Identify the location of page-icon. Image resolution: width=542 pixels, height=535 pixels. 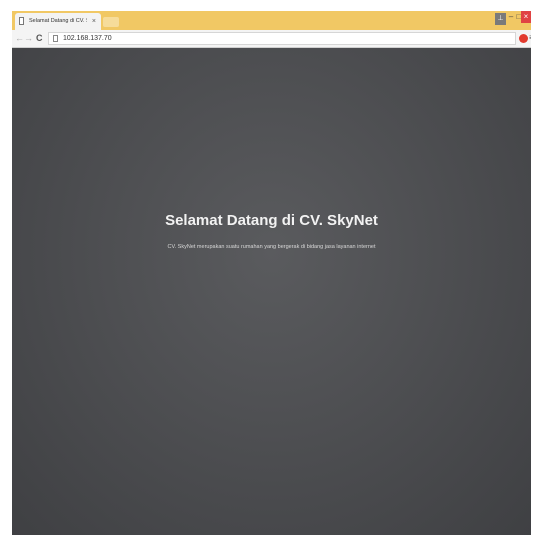
(21, 21).